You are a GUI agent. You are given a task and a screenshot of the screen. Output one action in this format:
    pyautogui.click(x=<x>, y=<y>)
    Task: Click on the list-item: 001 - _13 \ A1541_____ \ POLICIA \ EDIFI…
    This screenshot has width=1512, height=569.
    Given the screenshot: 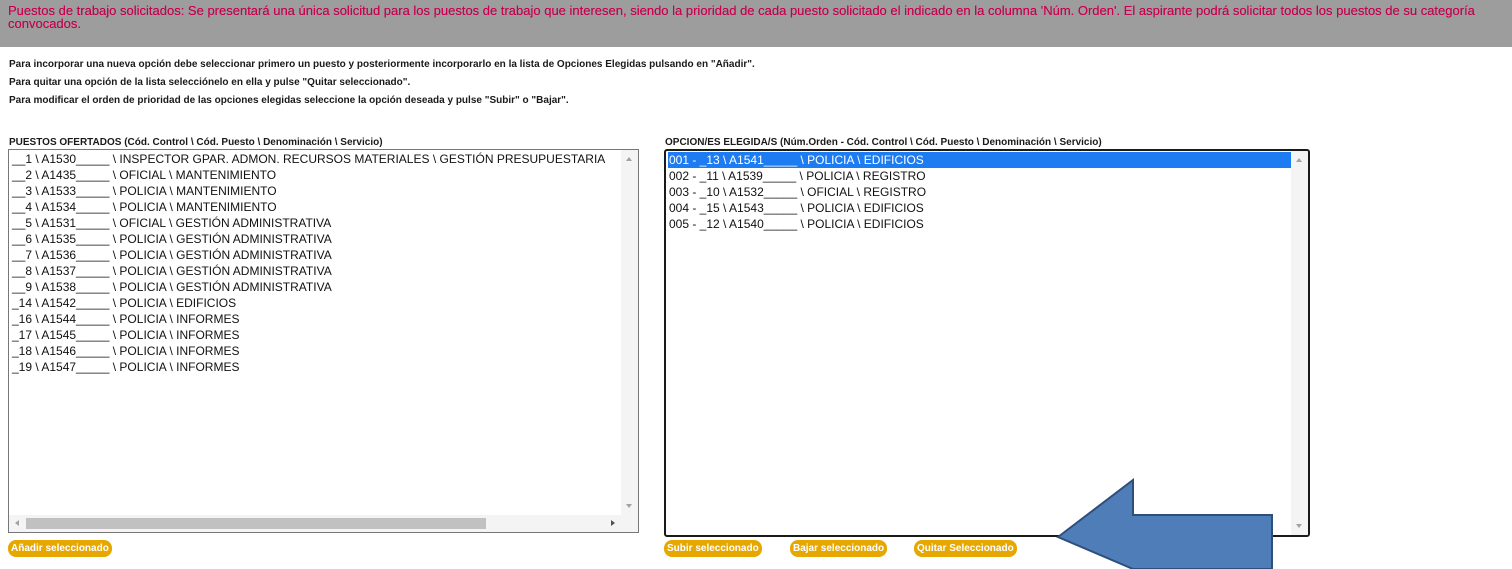 What is the action you would take?
    pyautogui.click(x=979, y=160)
    